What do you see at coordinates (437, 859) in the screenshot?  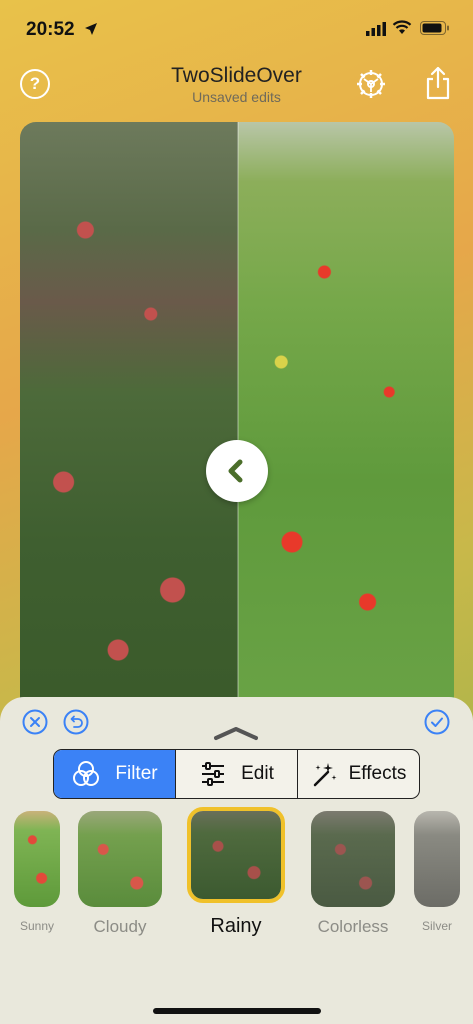 I see `filter-thumb-silver` at bounding box center [437, 859].